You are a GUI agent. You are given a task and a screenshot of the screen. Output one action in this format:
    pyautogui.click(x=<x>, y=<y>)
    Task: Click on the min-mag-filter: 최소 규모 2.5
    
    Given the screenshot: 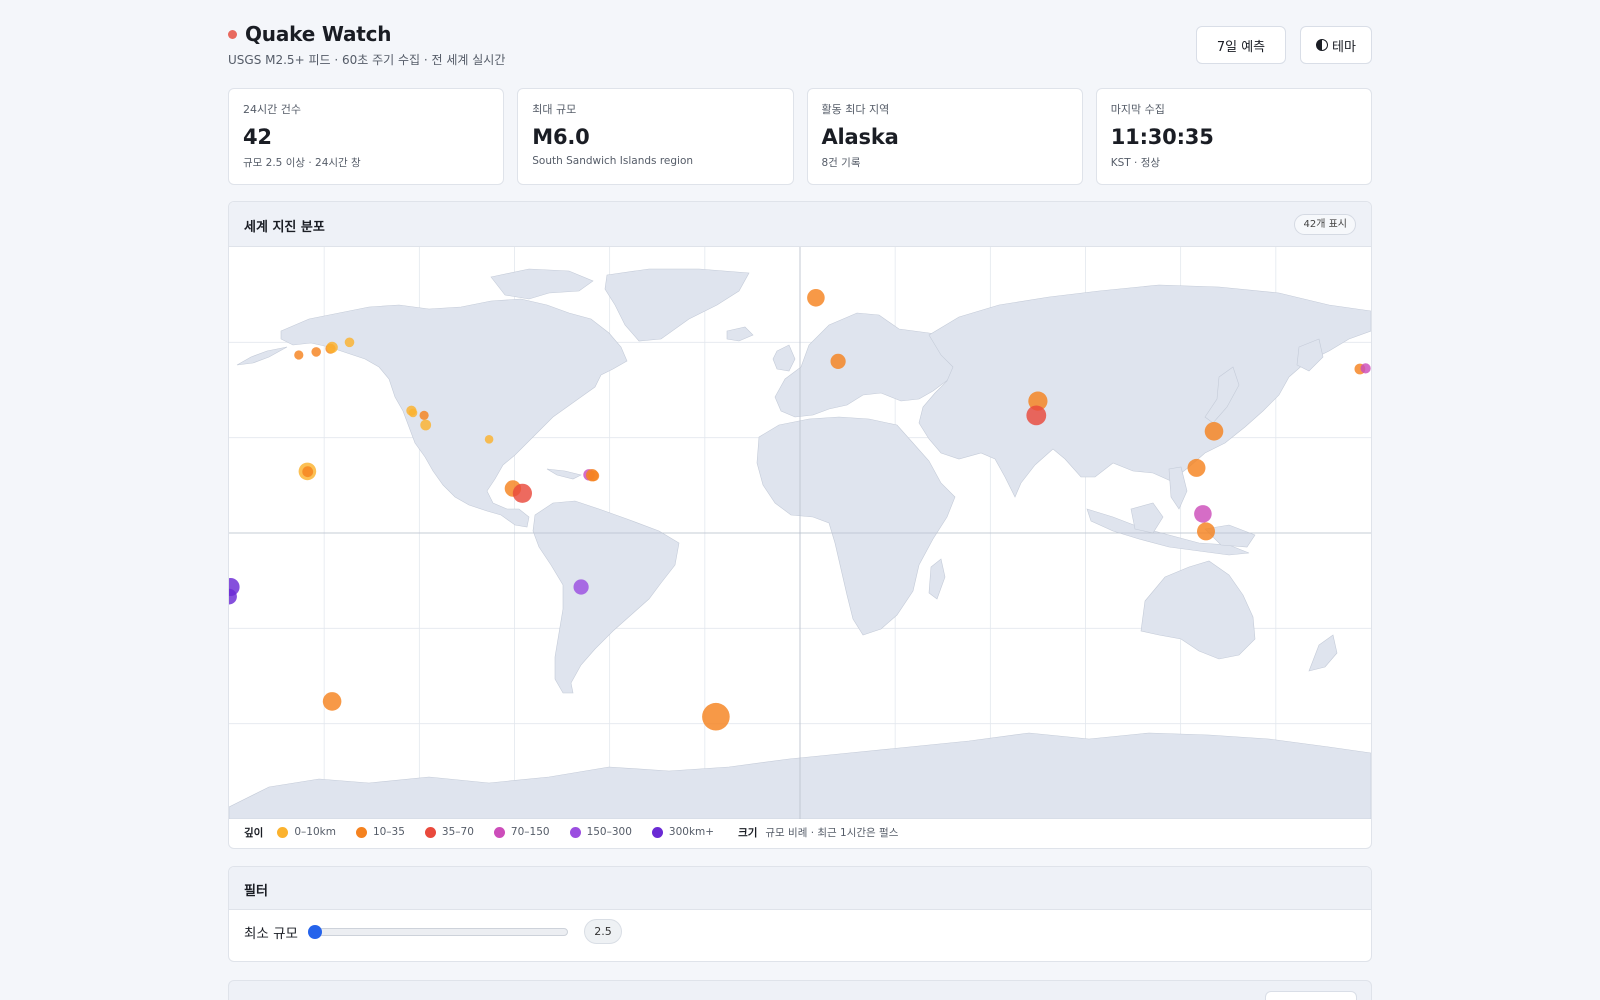 What is the action you would take?
    pyautogui.click(x=433, y=931)
    